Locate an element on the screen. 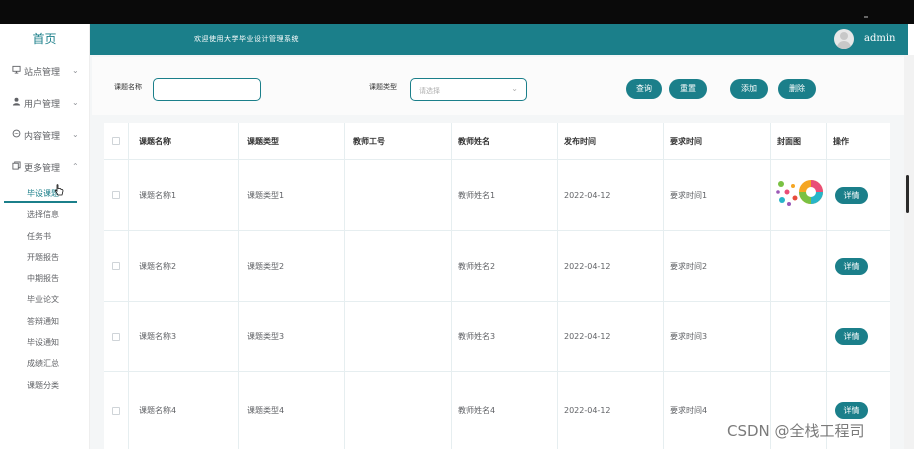 The height and width of the screenshot is (449, 914). cell-required-time: 要求时间1 is located at coordinates (717, 195).